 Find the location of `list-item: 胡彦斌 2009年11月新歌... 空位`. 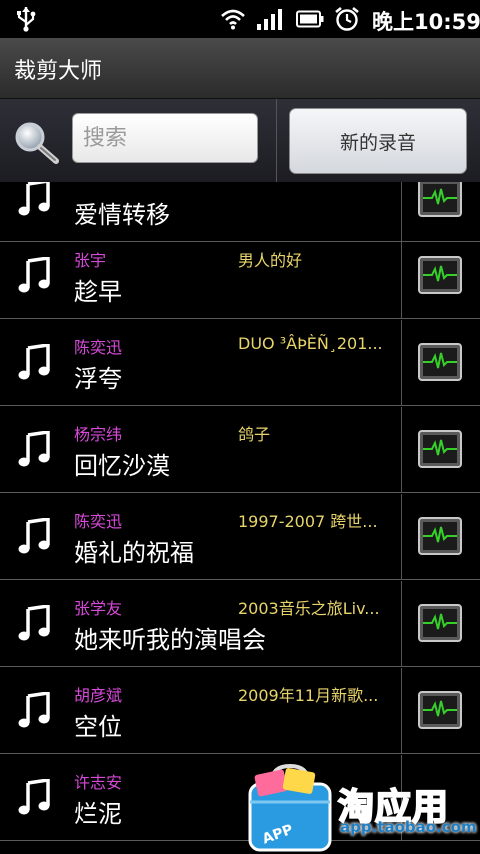

list-item: 胡彦斌 2009年11月新歌... 空位 is located at coordinates (240, 711).